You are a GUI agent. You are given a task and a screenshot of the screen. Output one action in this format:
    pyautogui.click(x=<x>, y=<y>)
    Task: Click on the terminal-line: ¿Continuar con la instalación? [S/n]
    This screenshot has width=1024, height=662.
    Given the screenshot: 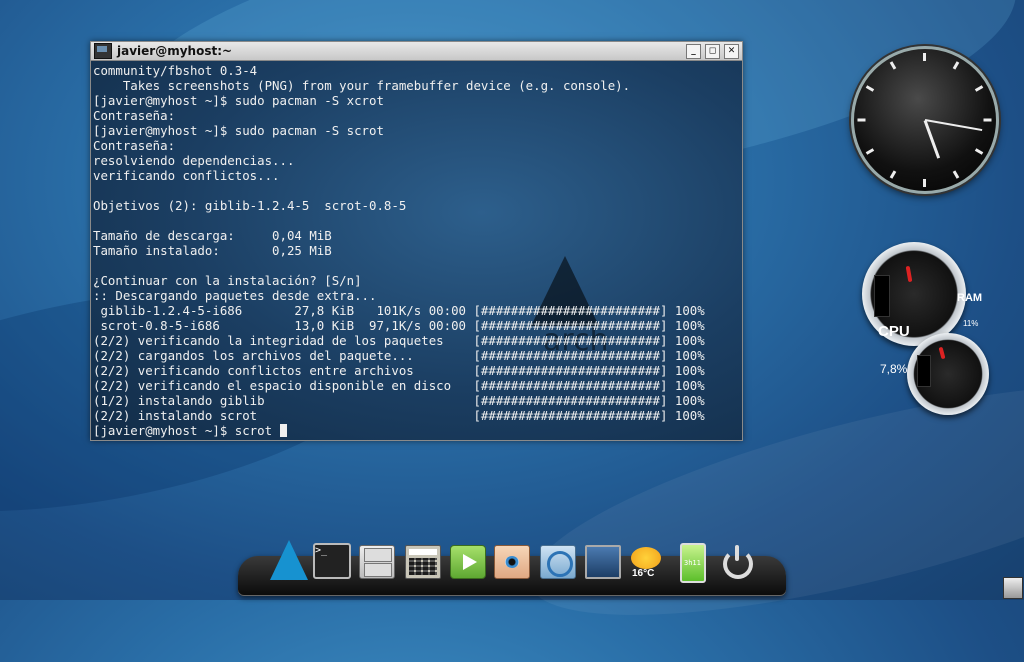 What is the action you would take?
    pyautogui.click(x=227, y=280)
    